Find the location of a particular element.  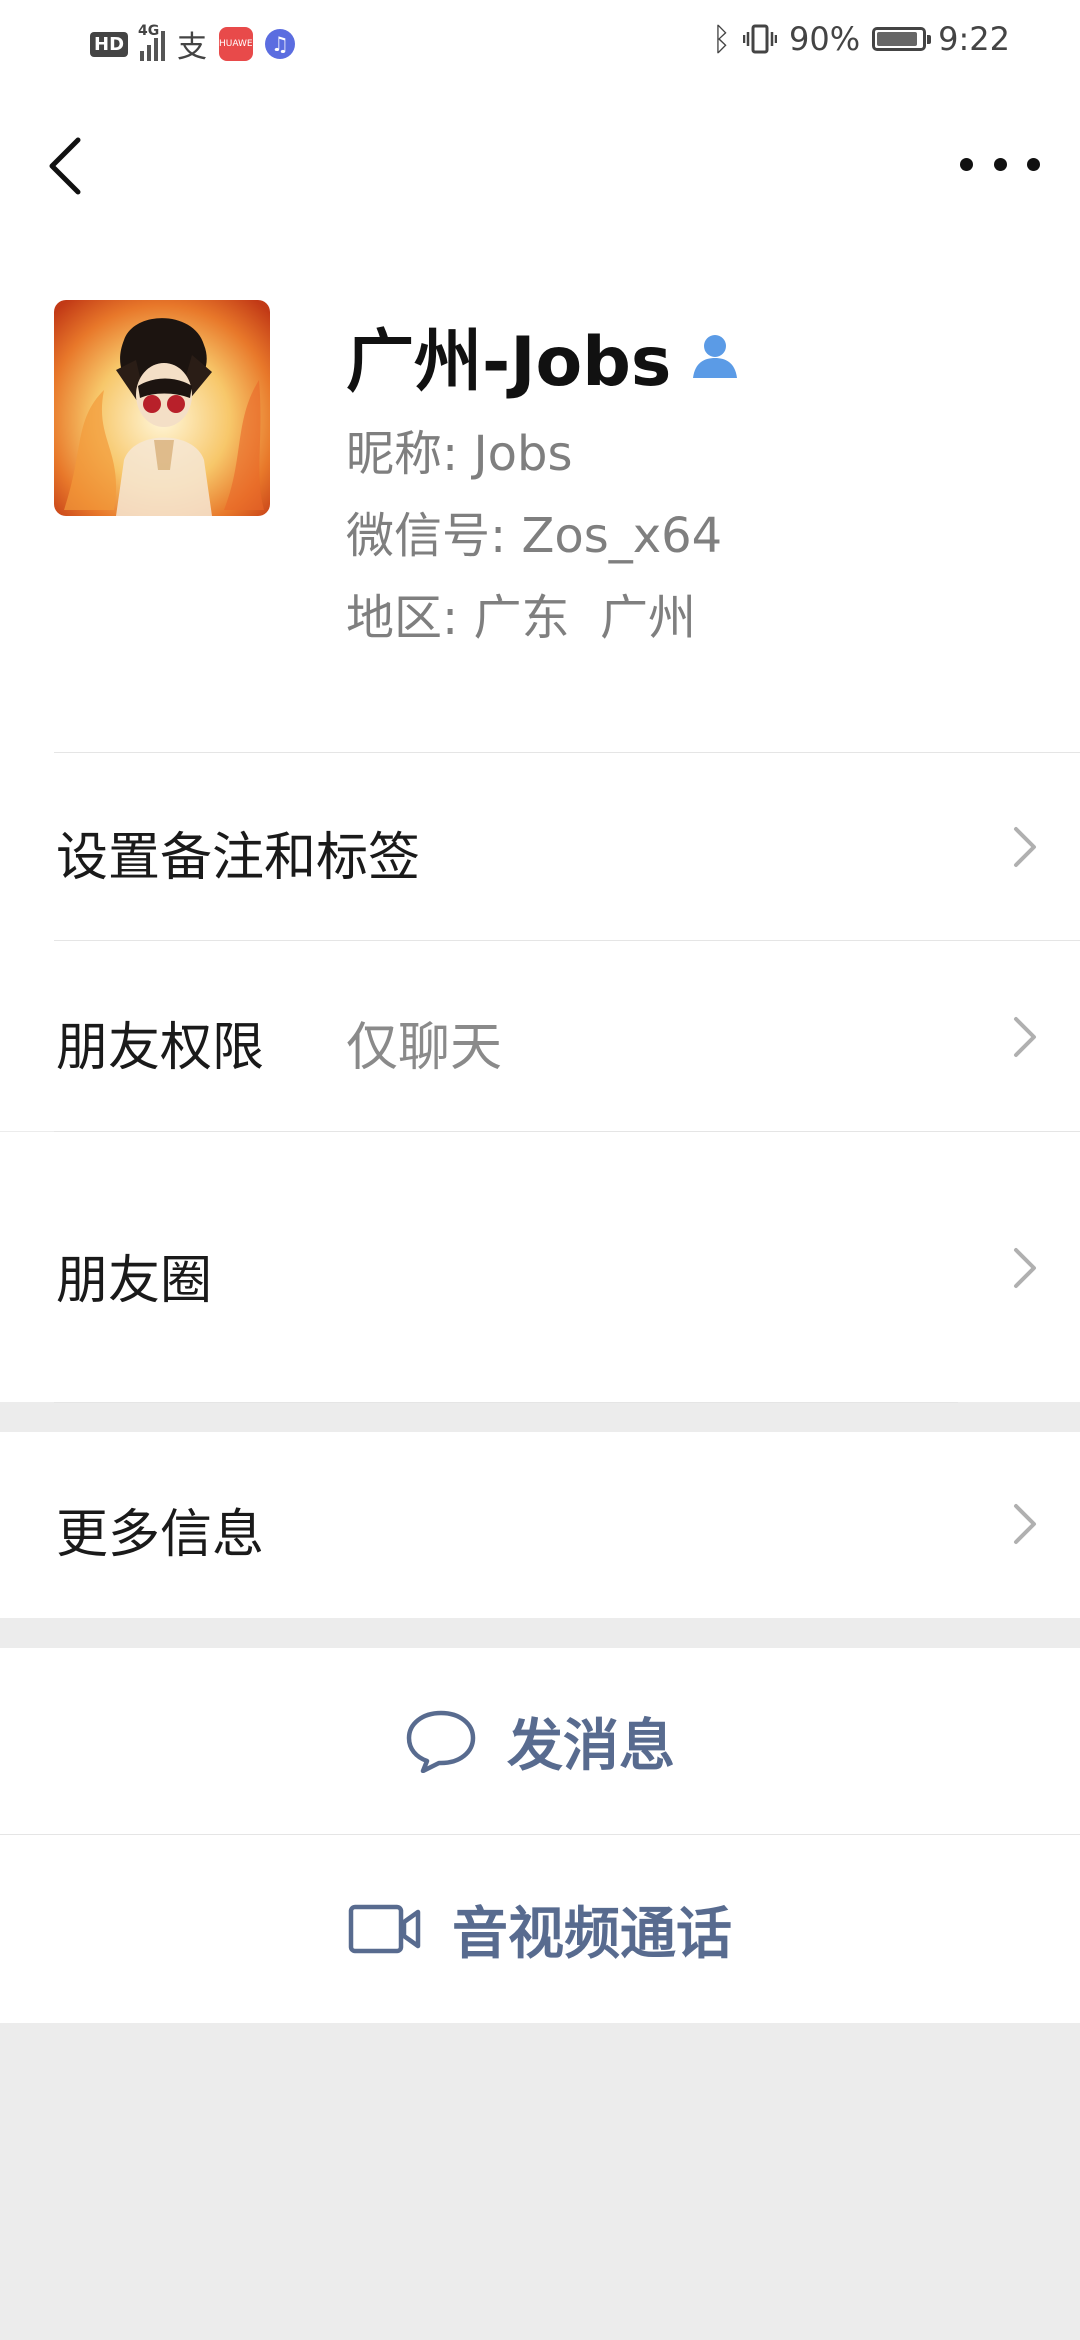

music-app-icon: ♫ is located at coordinates (280, 44).